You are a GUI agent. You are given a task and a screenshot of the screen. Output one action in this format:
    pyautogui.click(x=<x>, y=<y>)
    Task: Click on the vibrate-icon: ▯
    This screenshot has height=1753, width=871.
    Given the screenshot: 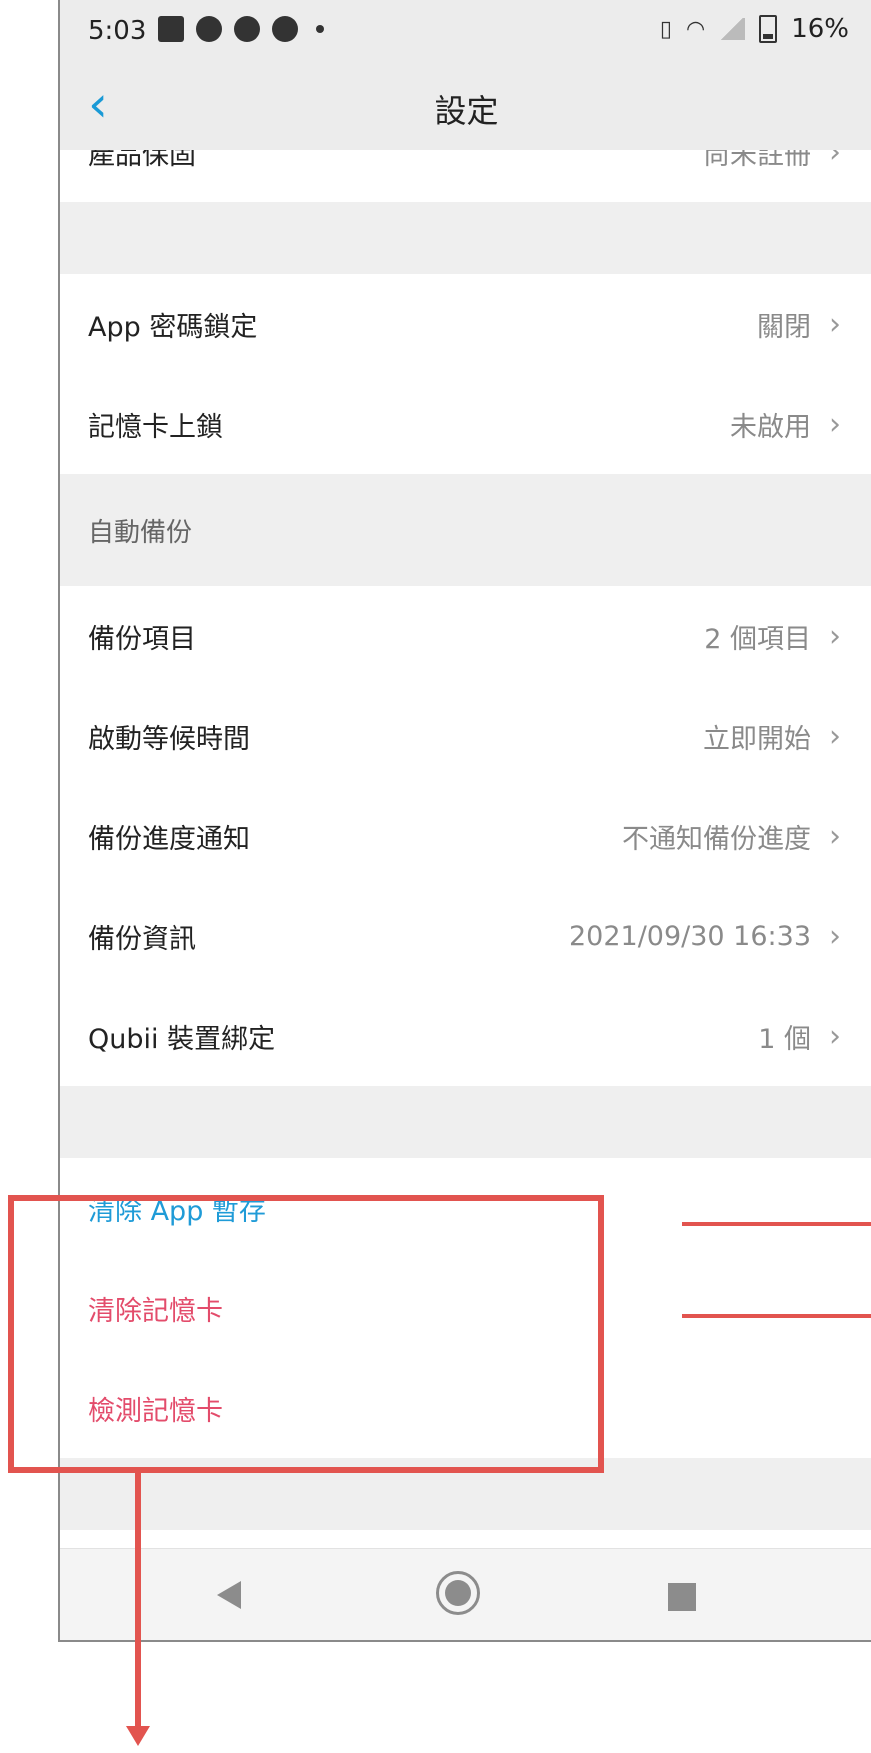 What is the action you would take?
    pyautogui.click(x=665, y=29)
    